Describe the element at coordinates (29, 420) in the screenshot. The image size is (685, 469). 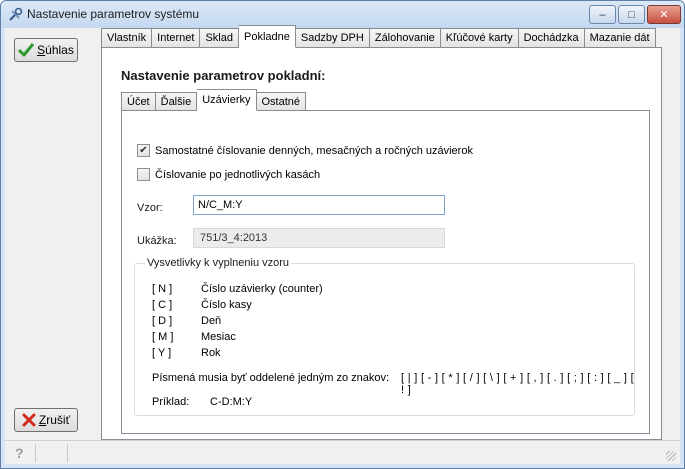
I see `x-icon` at that location.